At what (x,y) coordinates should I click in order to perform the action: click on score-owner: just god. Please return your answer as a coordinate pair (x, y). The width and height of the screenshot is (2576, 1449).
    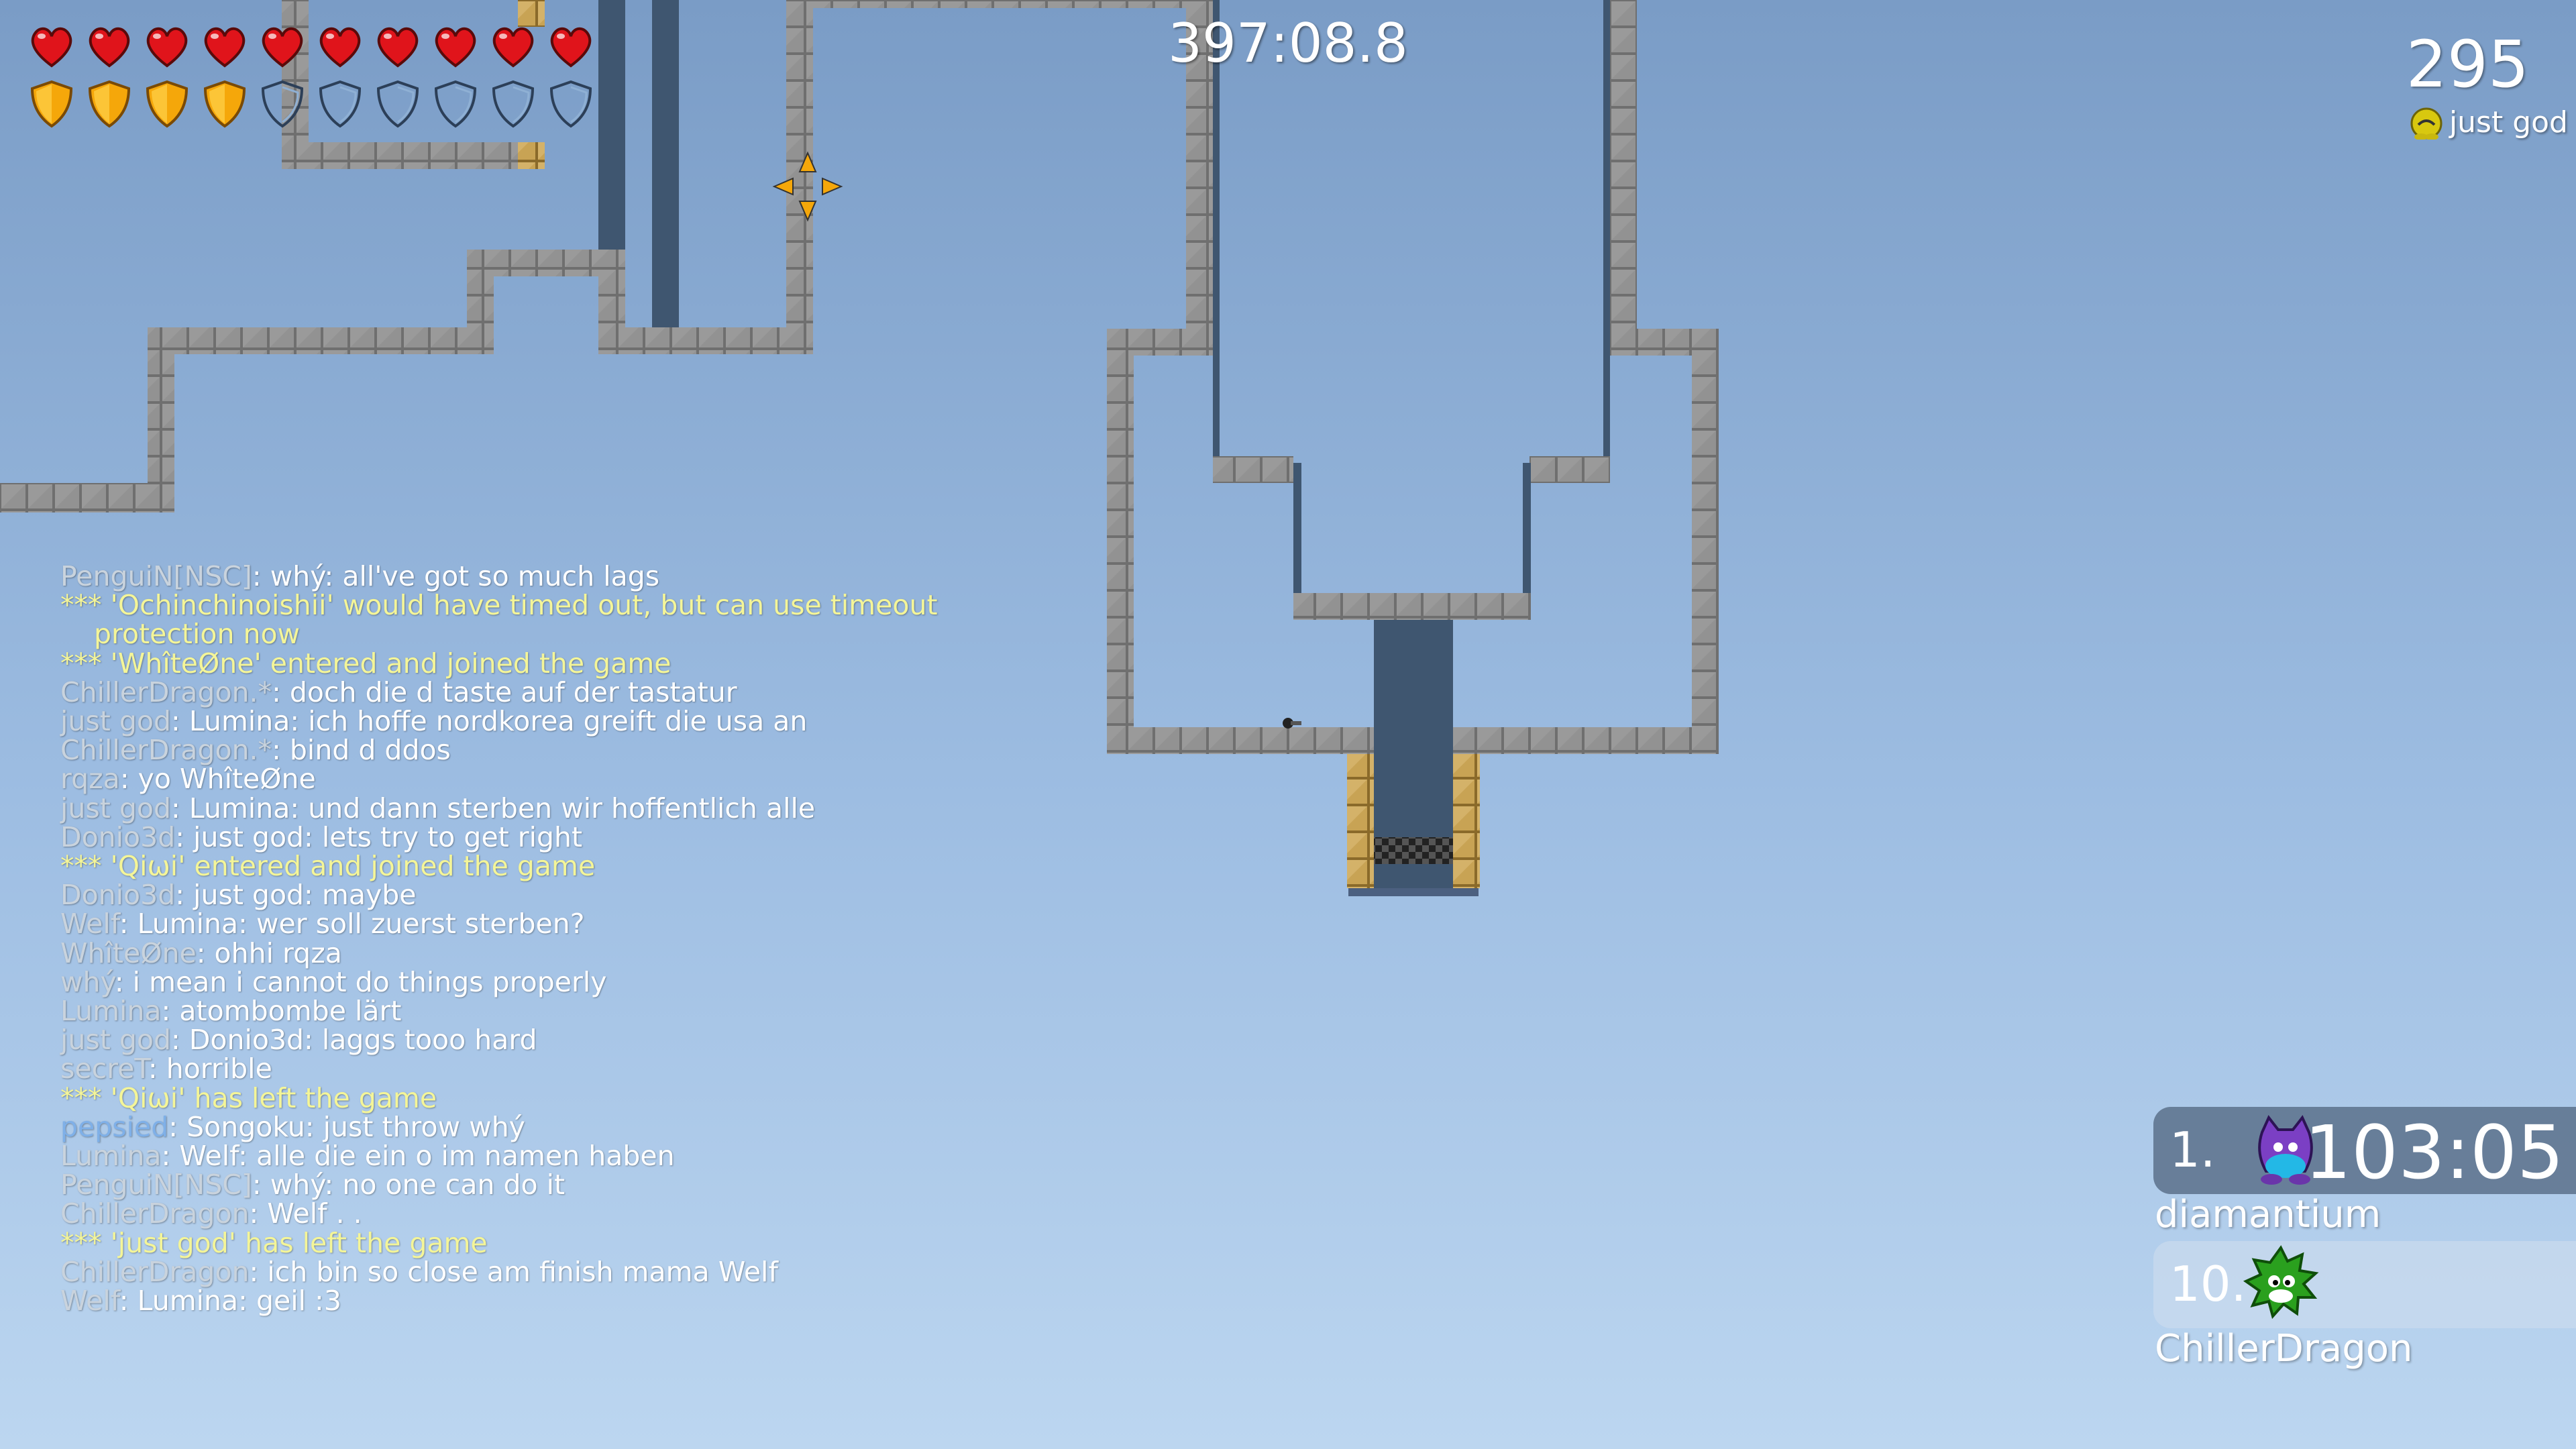
    Looking at the image, I should click on (2488, 122).